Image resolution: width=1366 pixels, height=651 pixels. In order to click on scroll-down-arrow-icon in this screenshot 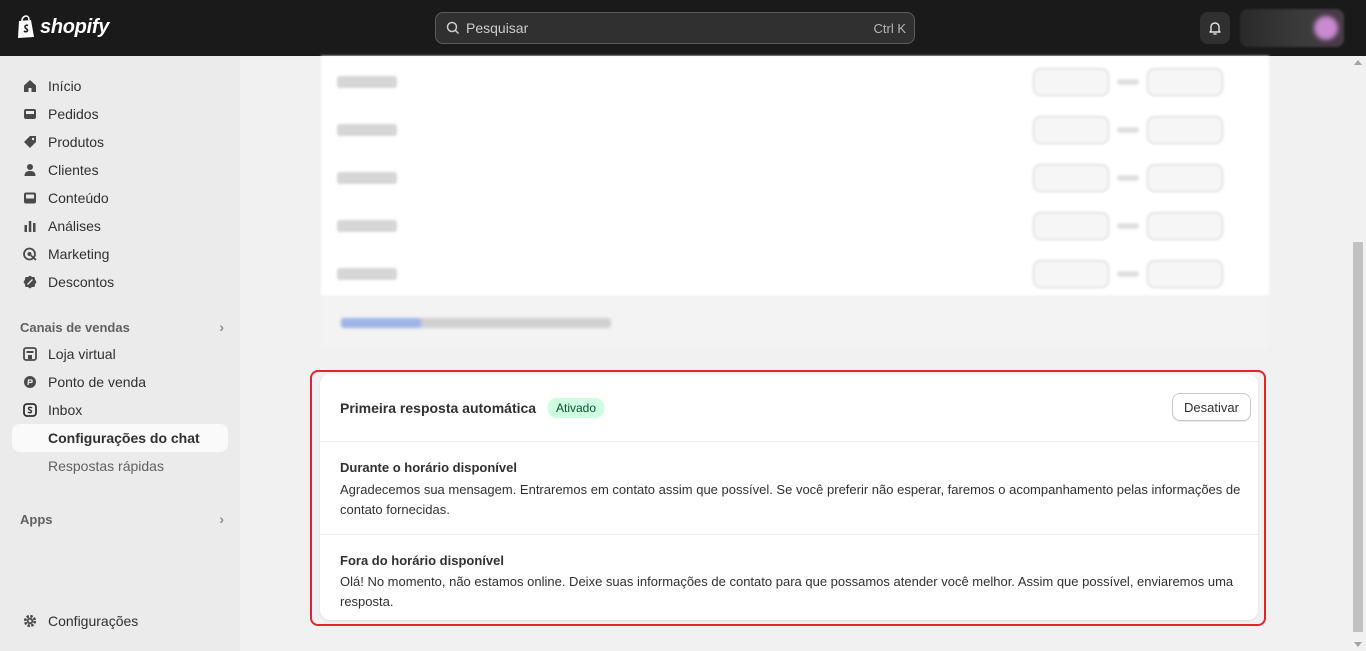, I will do `click(1358, 644)`.